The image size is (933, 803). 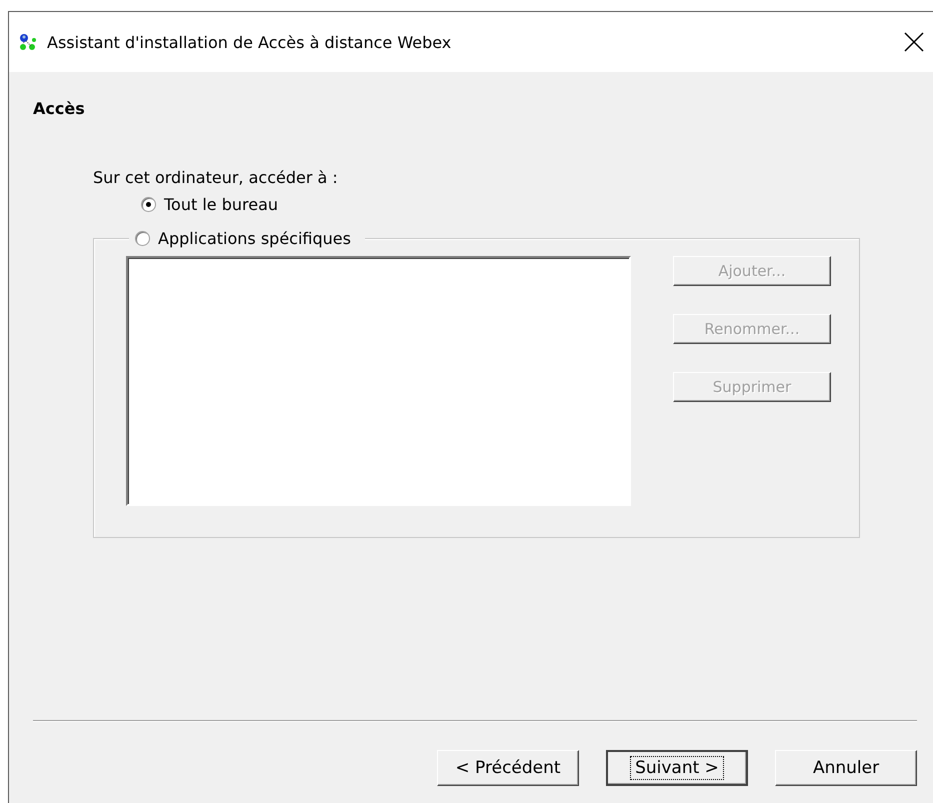 I want to click on window-title: Assistant d'installation de Accès à distance Webex, so click(x=249, y=42).